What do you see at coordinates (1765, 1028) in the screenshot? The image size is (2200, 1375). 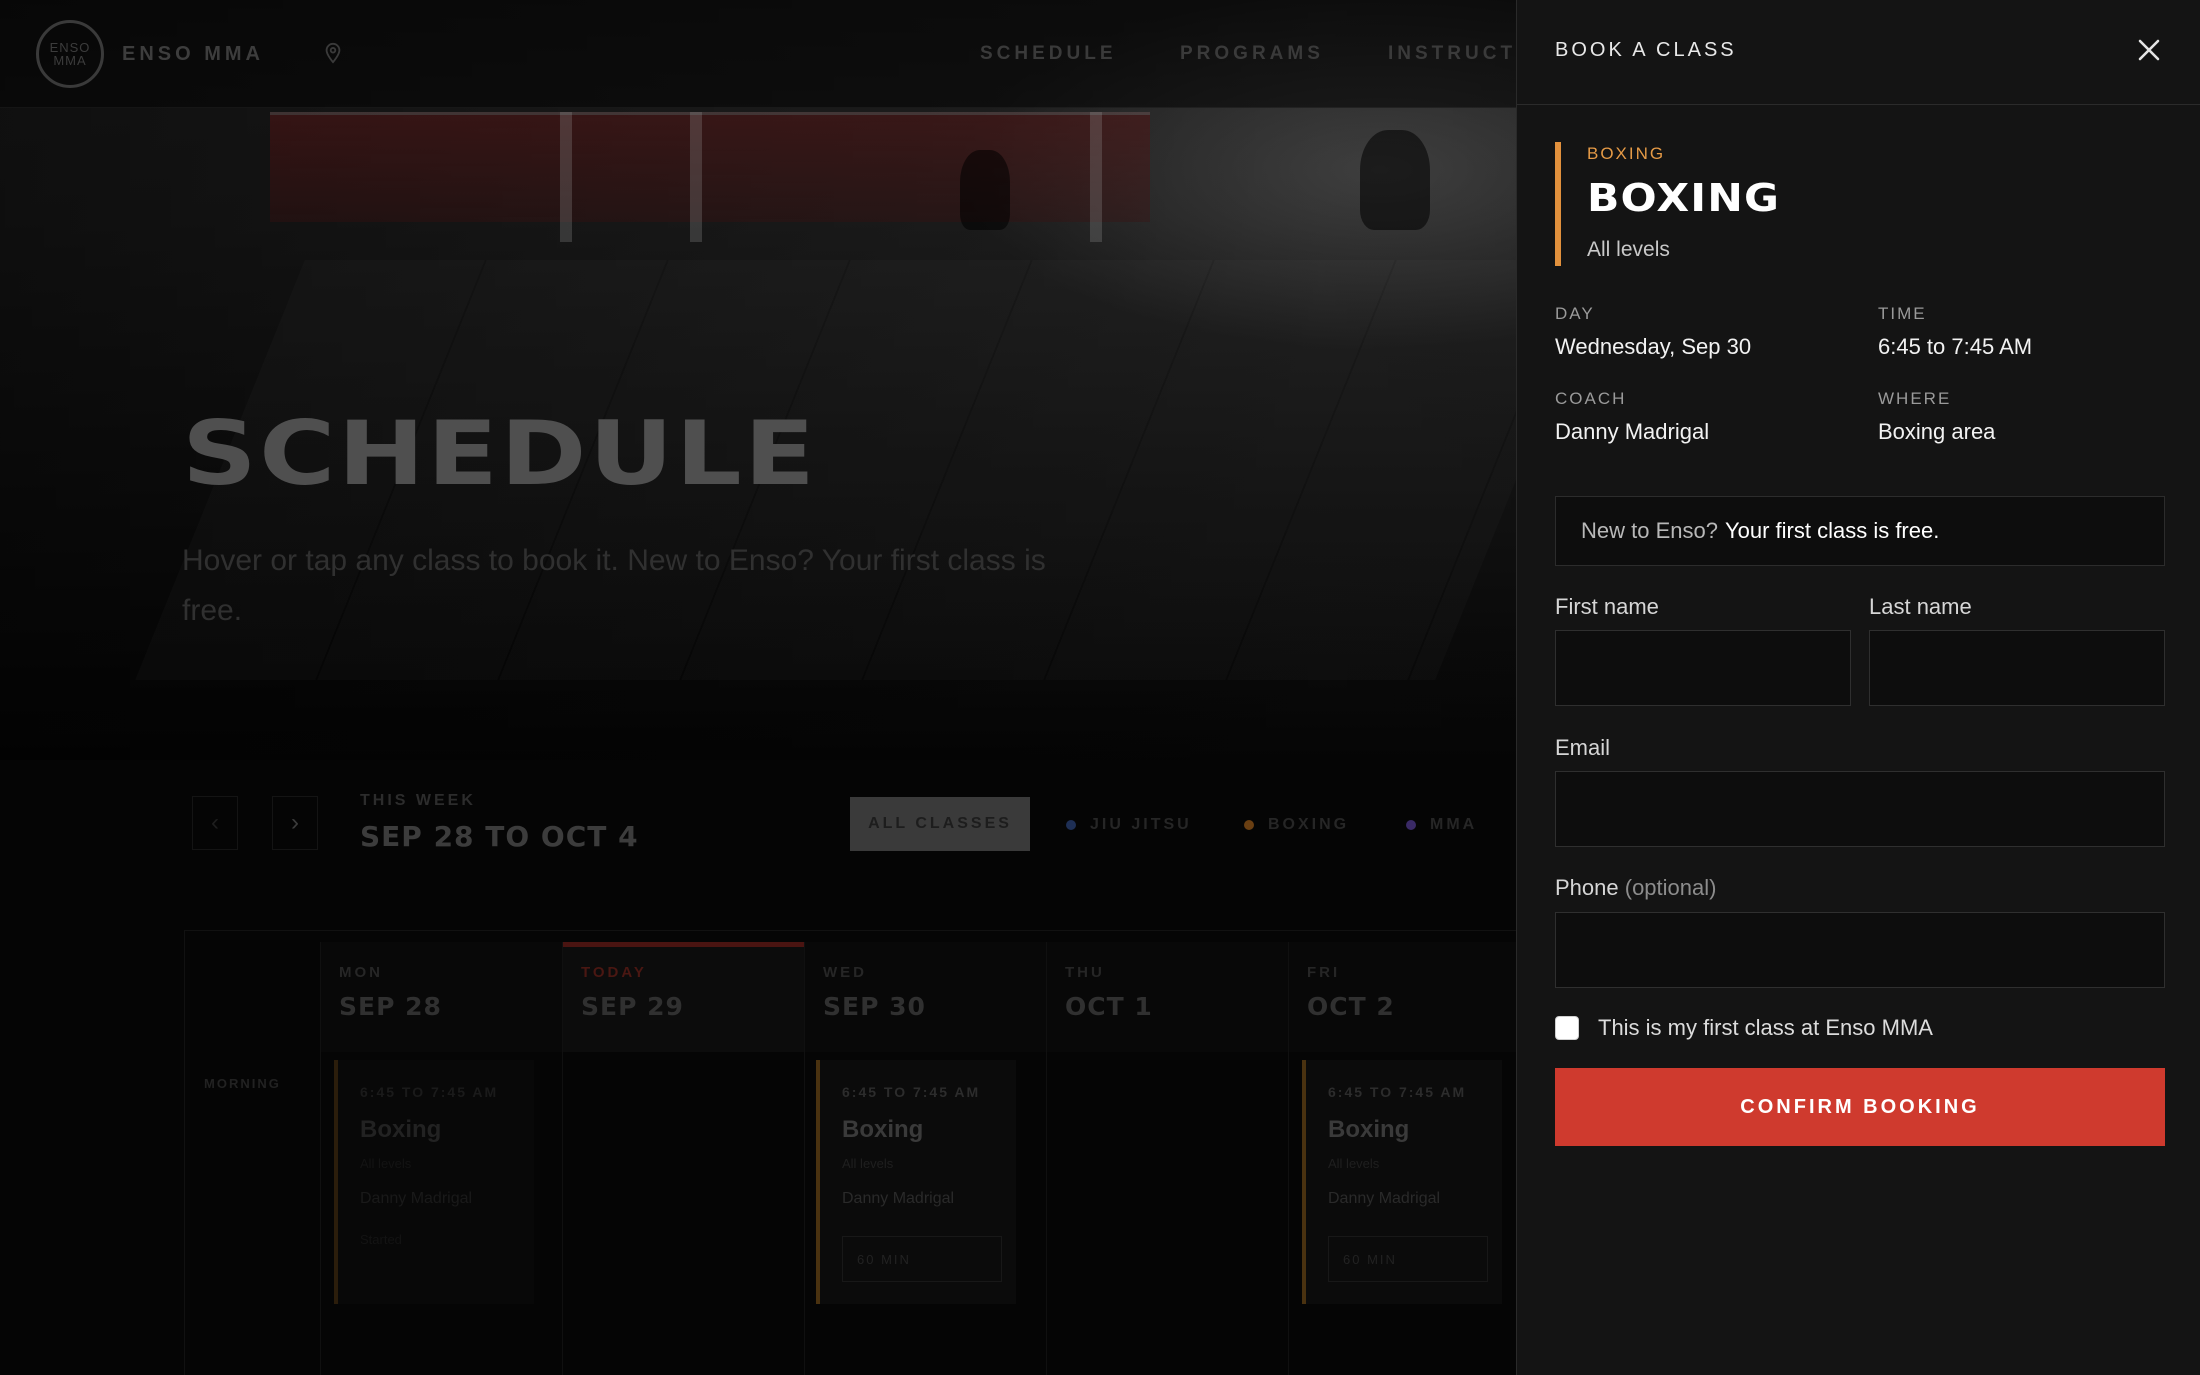 I see `first-class-checkbox-label: This is my first class at Enso MMA` at bounding box center [1765, 1028].